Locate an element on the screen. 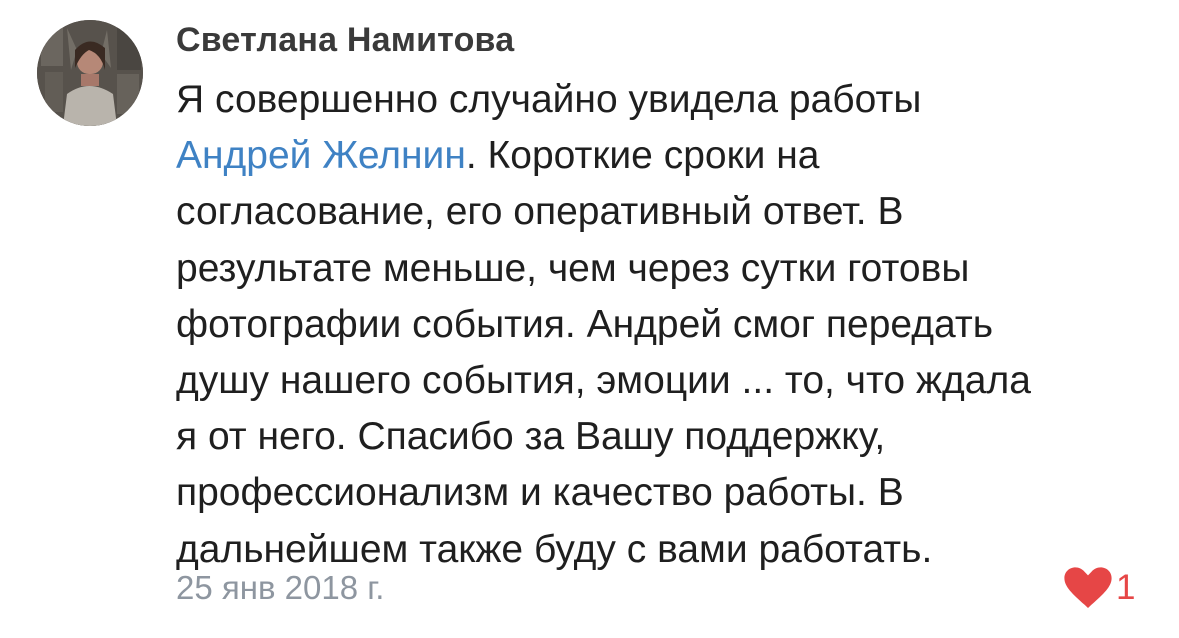 Image resolution: width=1179 pixels, height=638 pixels. line-text: профессионализм и качество работы. В is located at coordinates (540, 493).